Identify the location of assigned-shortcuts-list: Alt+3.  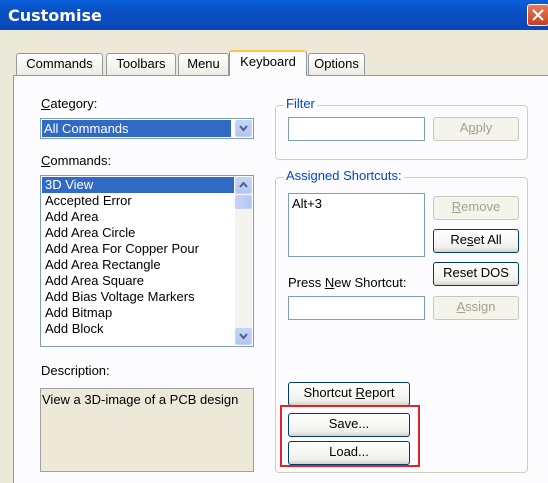
(356, 225).